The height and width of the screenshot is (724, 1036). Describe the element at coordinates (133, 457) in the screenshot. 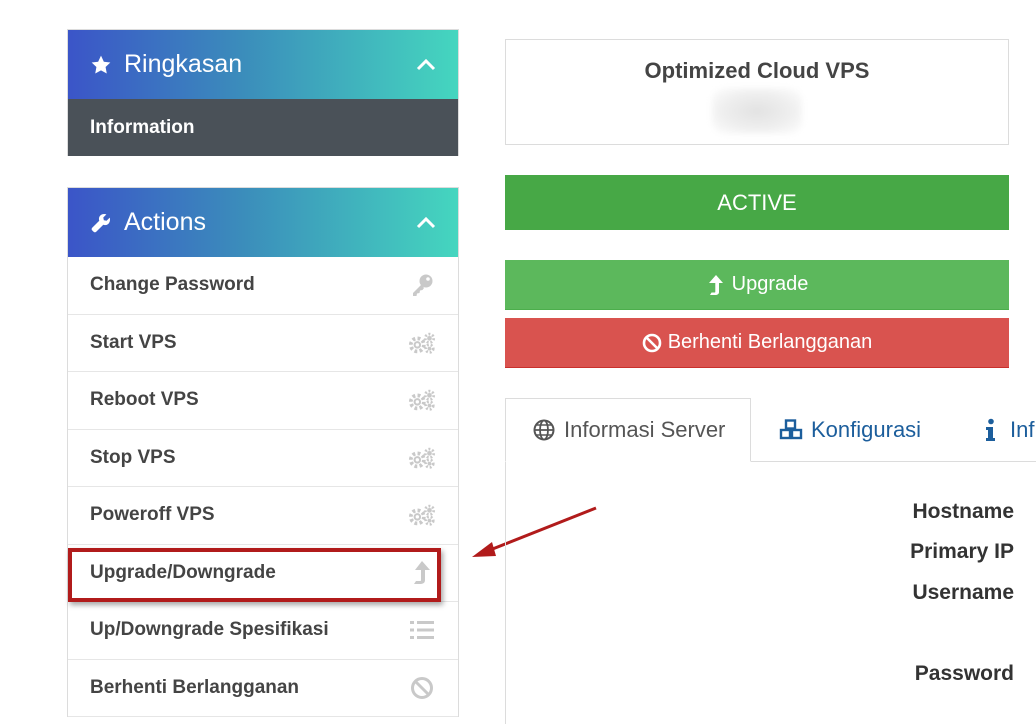

I see `sidebar-item-label: Stop VPS` at that location.